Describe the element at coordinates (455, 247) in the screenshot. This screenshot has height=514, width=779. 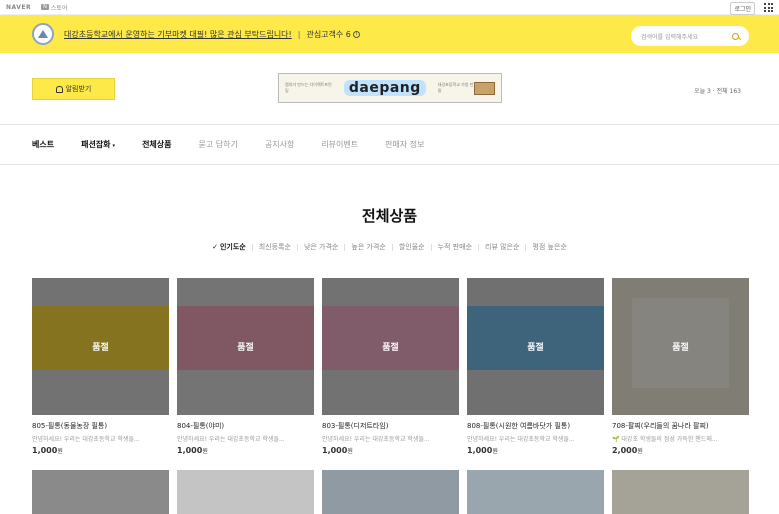
I see `sort-sales: 누적 판매순` at that location.